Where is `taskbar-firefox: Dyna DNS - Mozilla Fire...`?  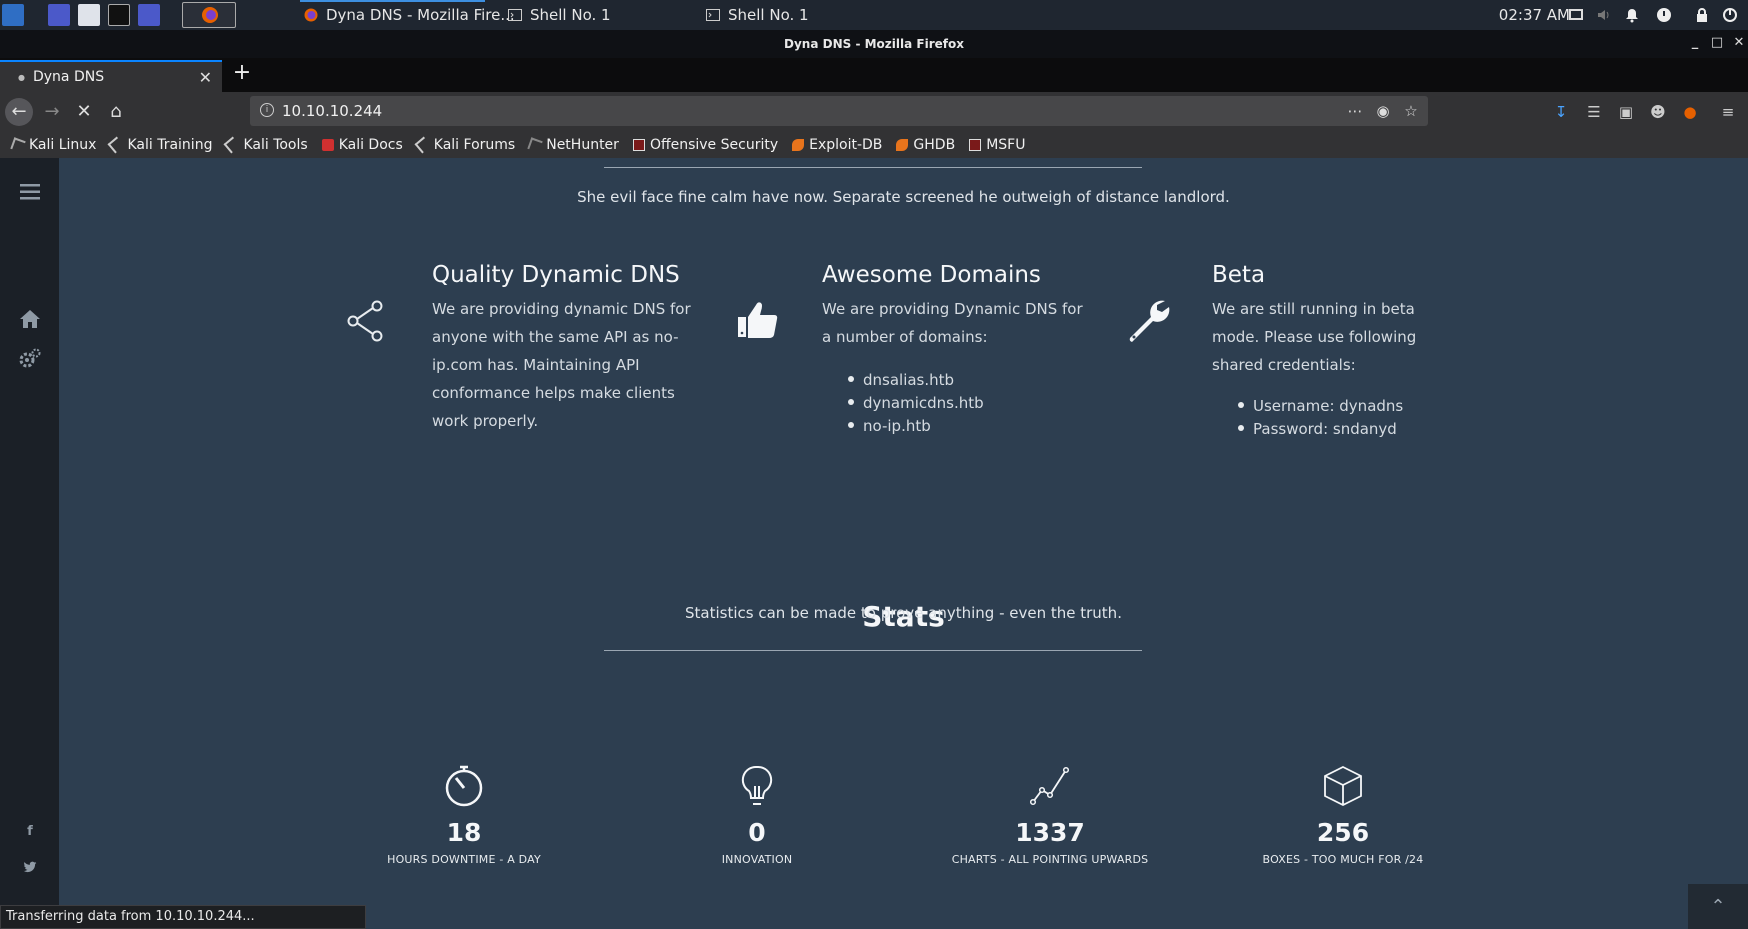 taskbar-firefox: Dyna DNS - Mozilla Fire... is located at coordinates (409, 15).